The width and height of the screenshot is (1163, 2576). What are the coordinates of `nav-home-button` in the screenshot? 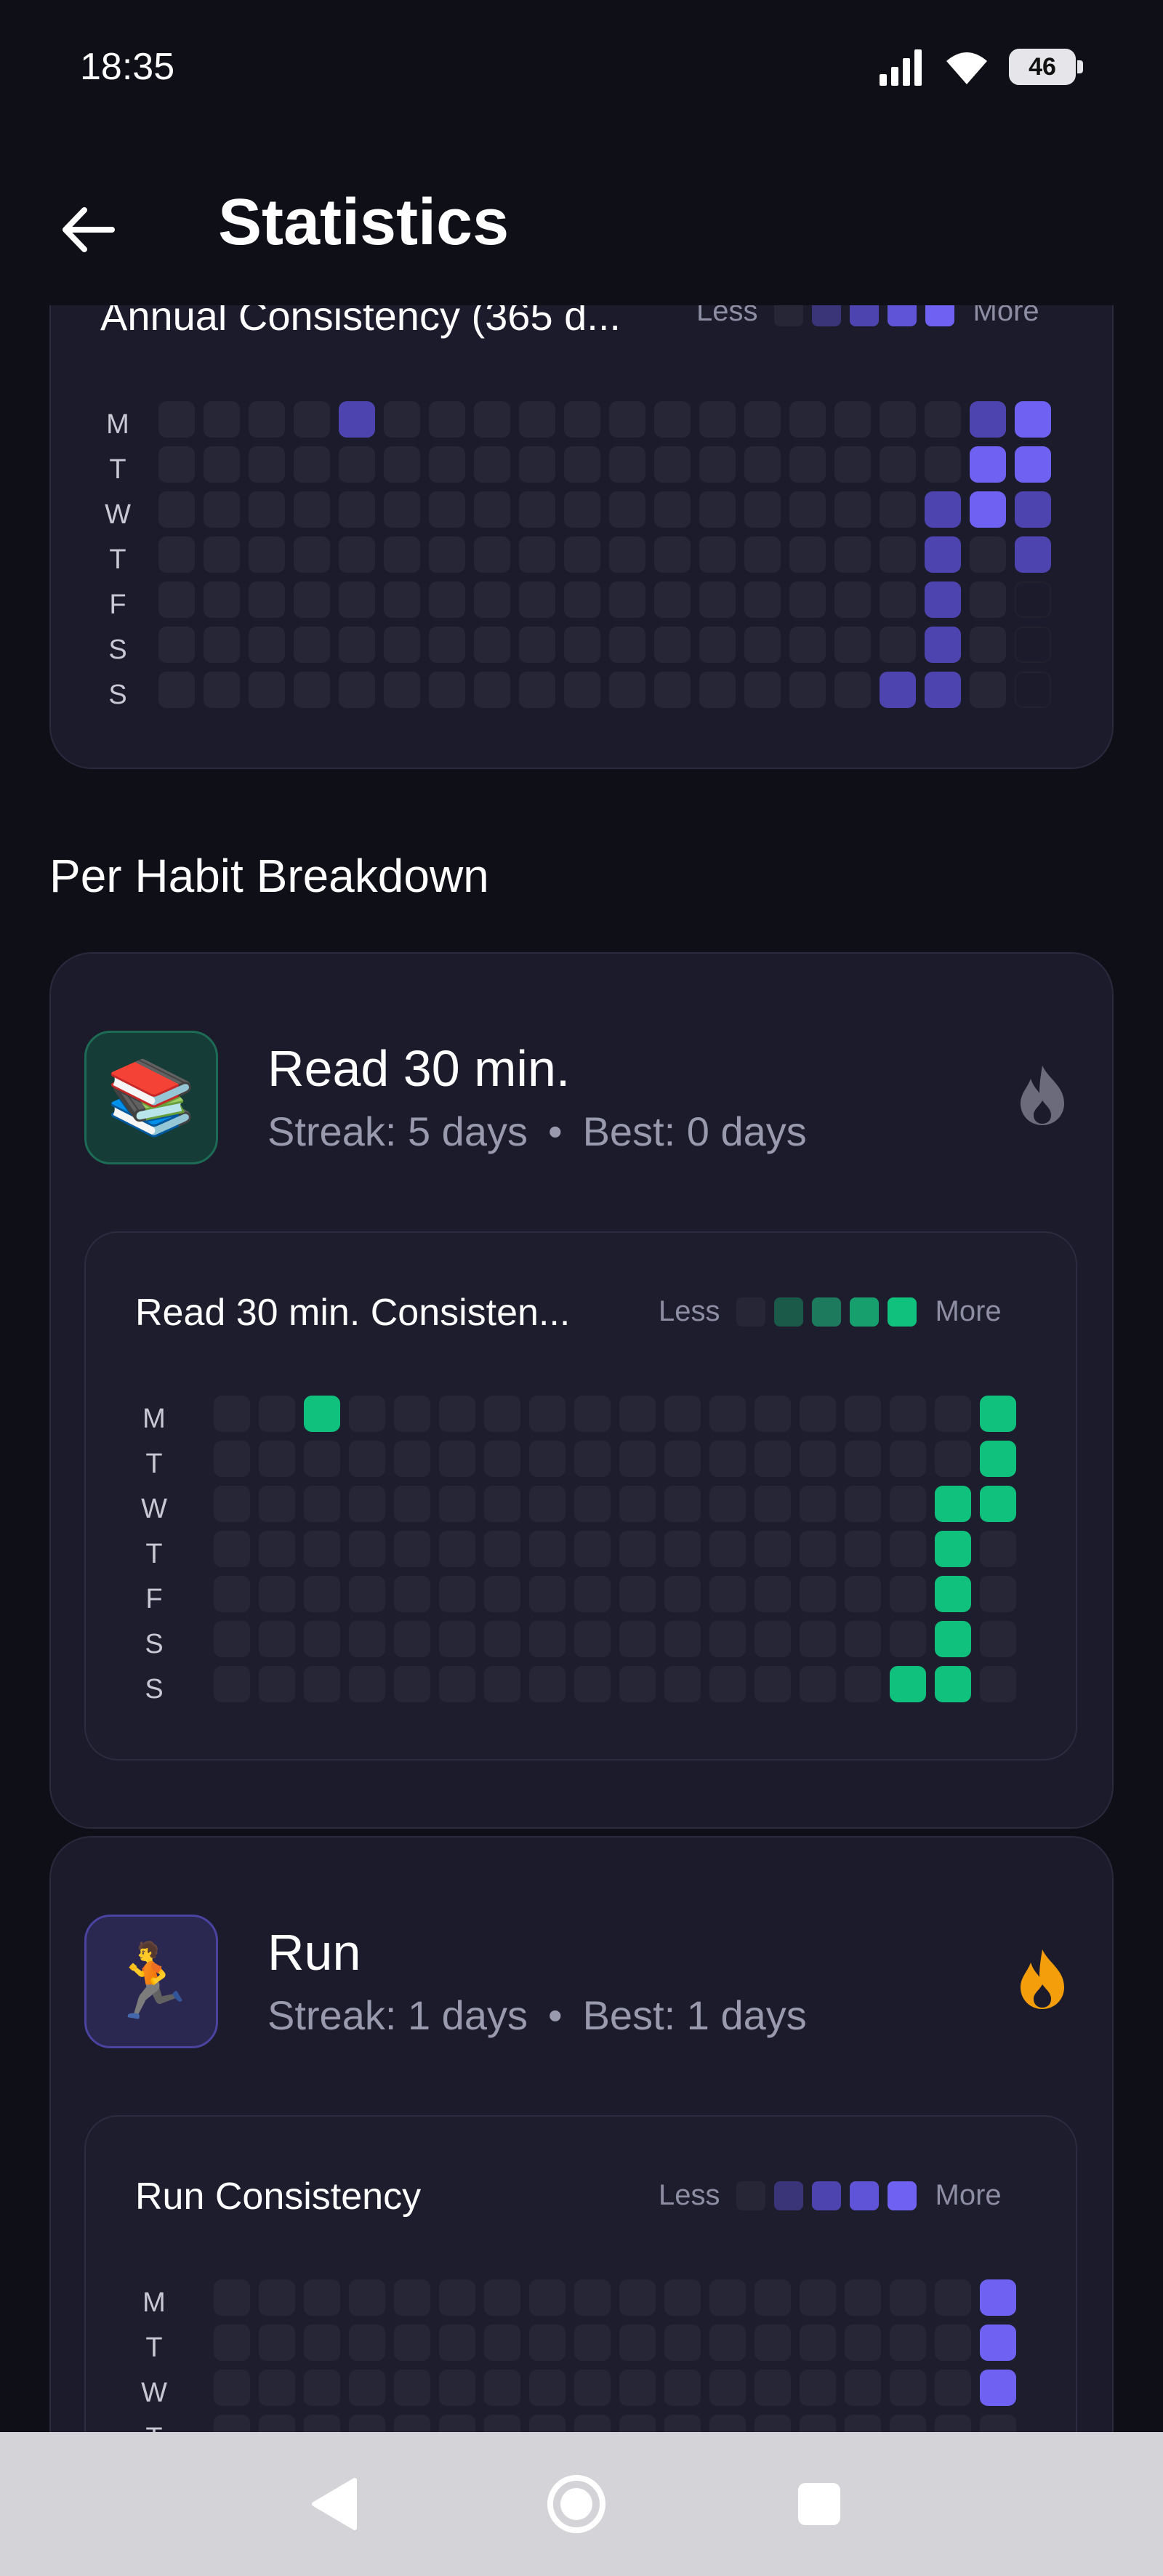 It's located at (576, 2504).